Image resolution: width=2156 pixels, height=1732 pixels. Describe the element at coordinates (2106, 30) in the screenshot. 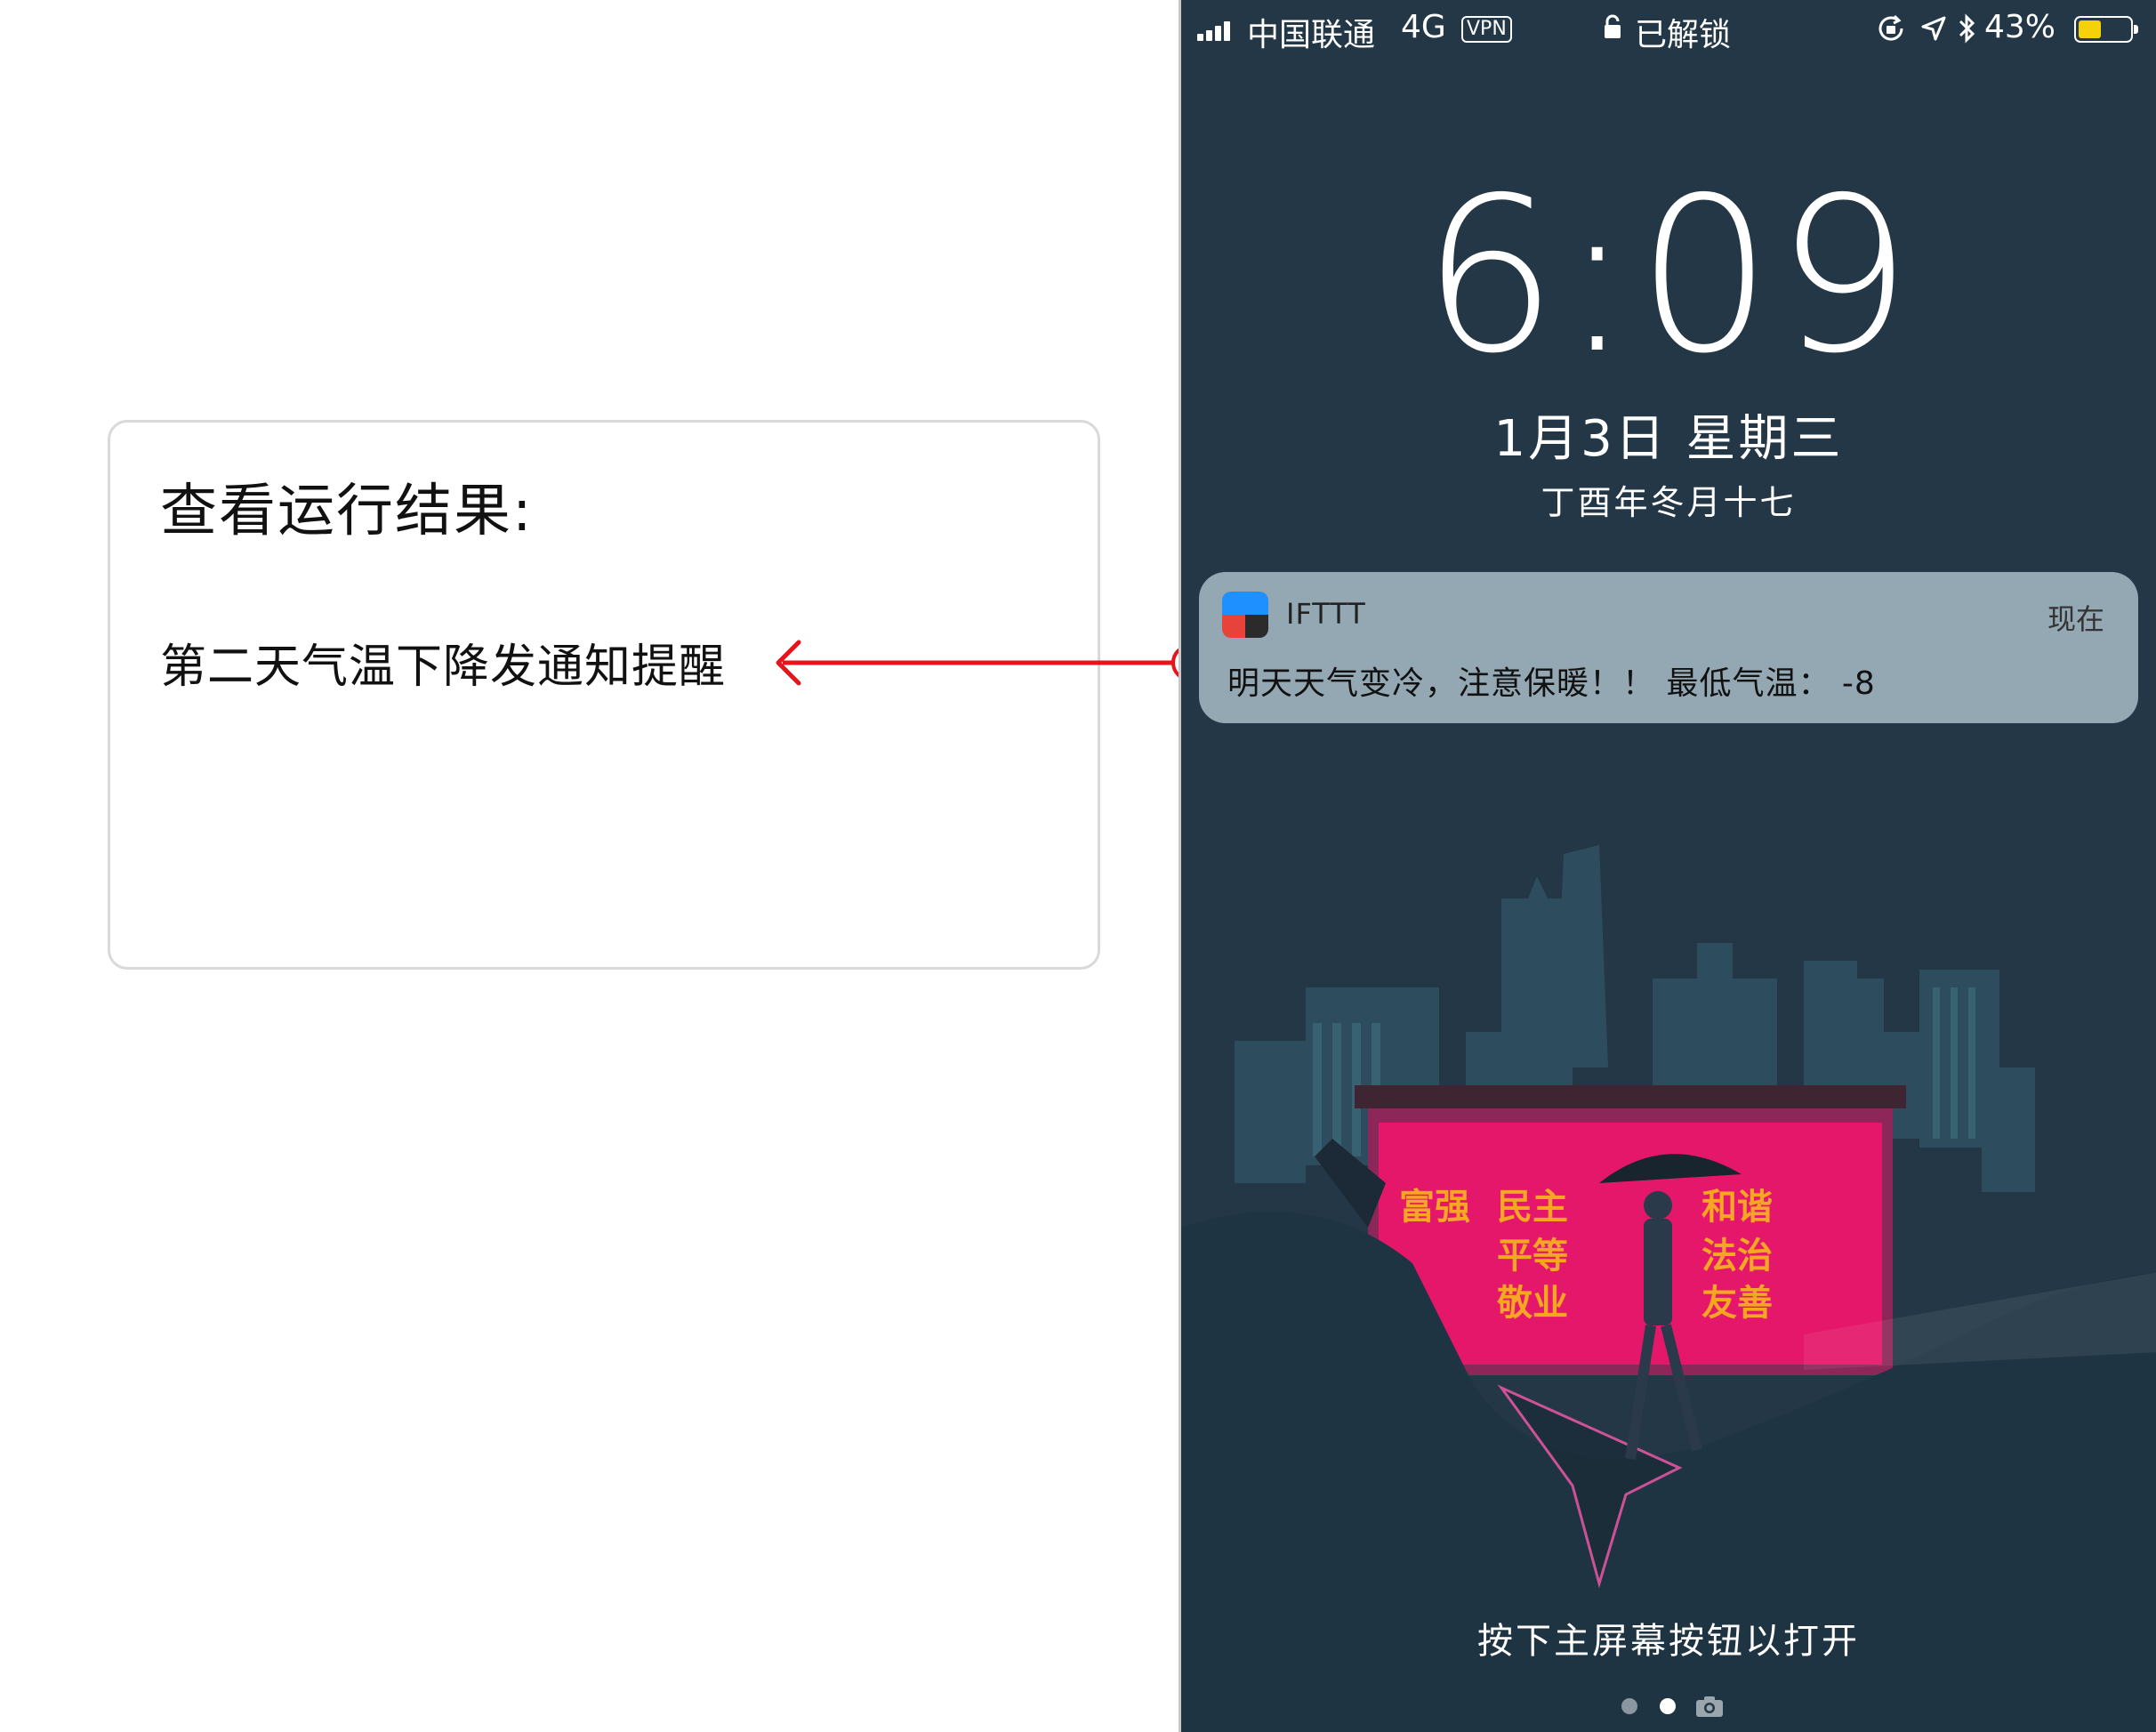

I see `battery-icon` at that location.